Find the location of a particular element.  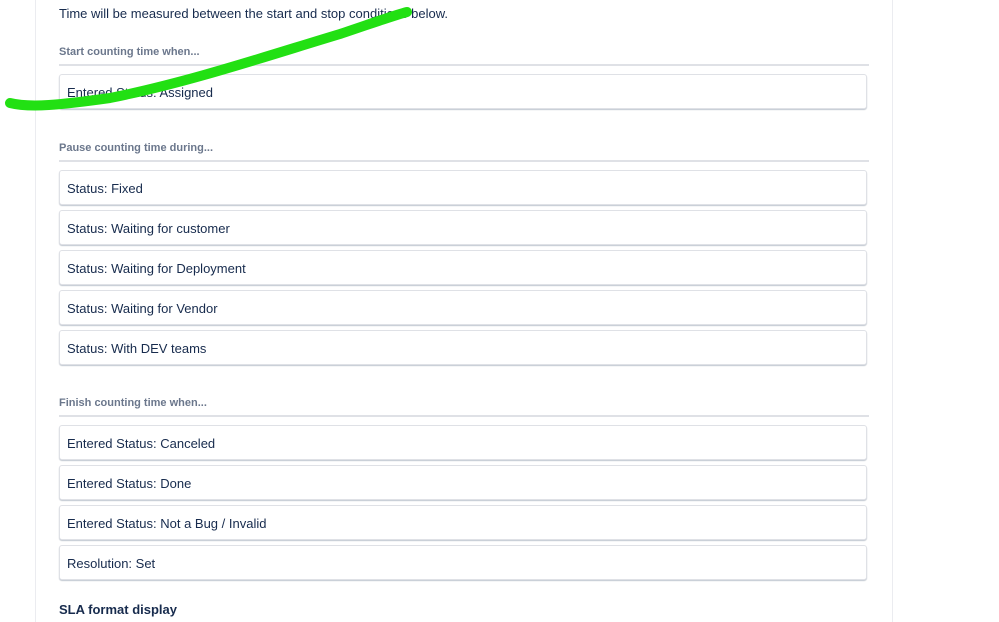

condition-label: Entered Status: Assigned is located at coordinates (140, 92).